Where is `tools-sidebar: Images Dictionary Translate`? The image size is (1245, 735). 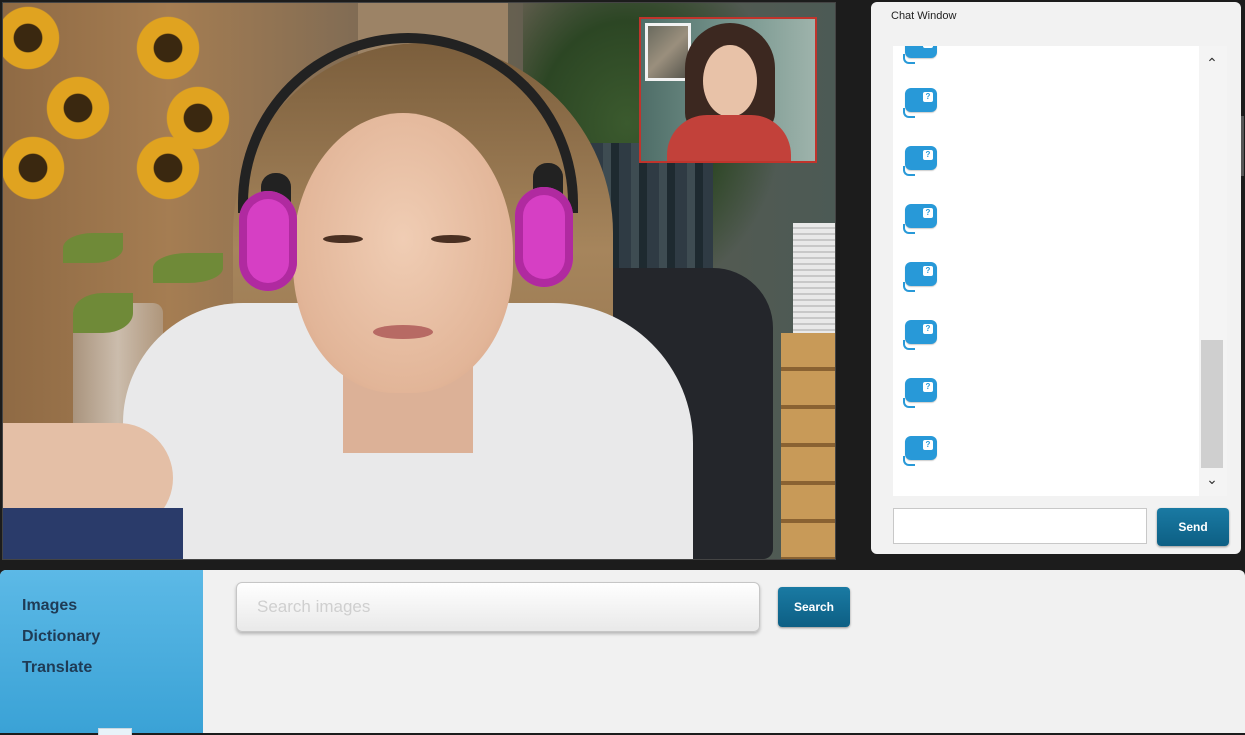 tools-sidebar: Images Dictionary Translate is located at coordinates (101, 652).